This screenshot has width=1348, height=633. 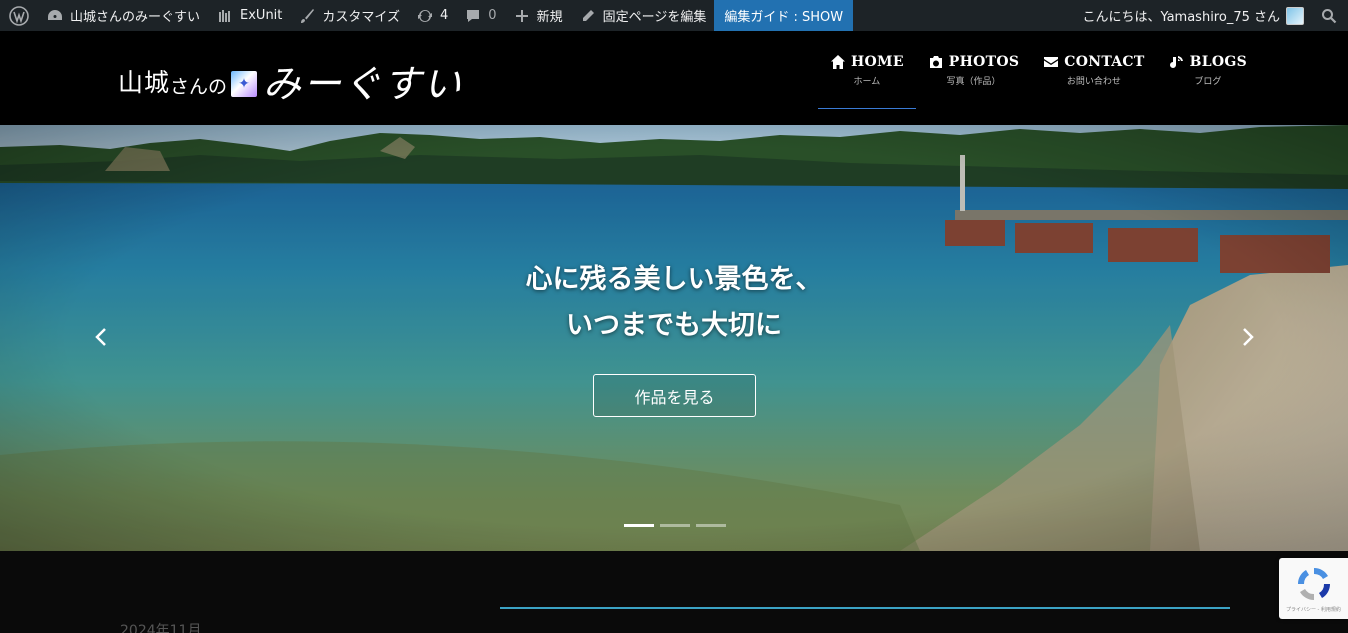 I want to click on search-icon, so click(x=1329, y=16).